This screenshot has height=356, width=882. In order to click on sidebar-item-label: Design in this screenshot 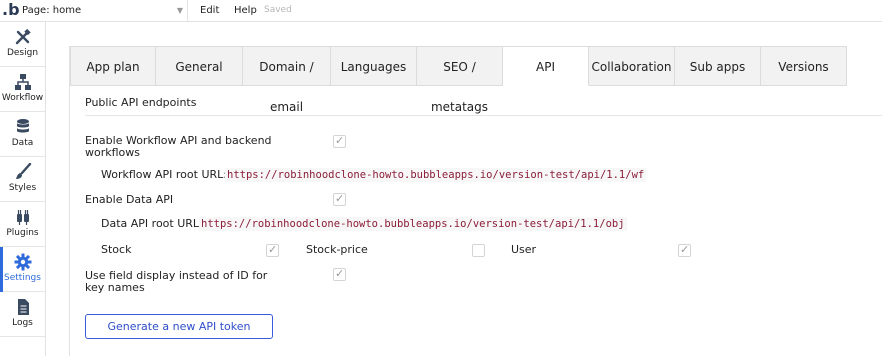, I will do `click(22, 53)`.